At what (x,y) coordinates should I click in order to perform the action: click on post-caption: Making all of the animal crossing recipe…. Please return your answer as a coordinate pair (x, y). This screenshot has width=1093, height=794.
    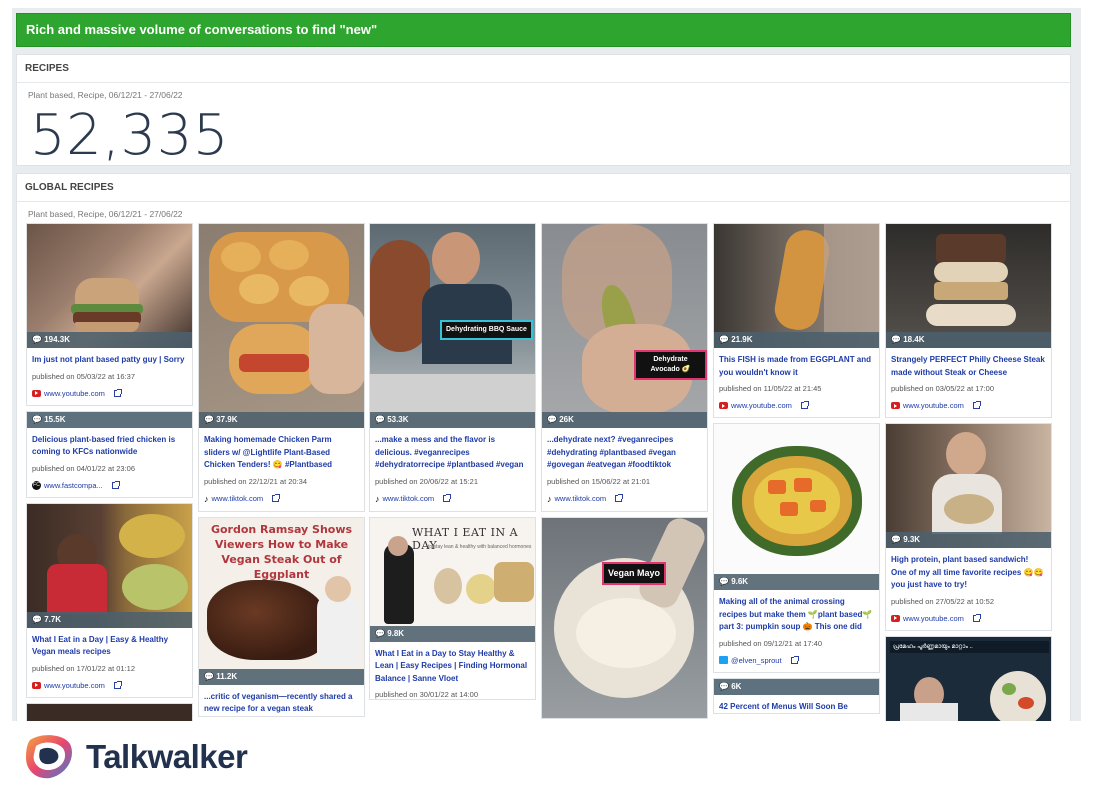
    Looking at the image, I should click on (796, 612).